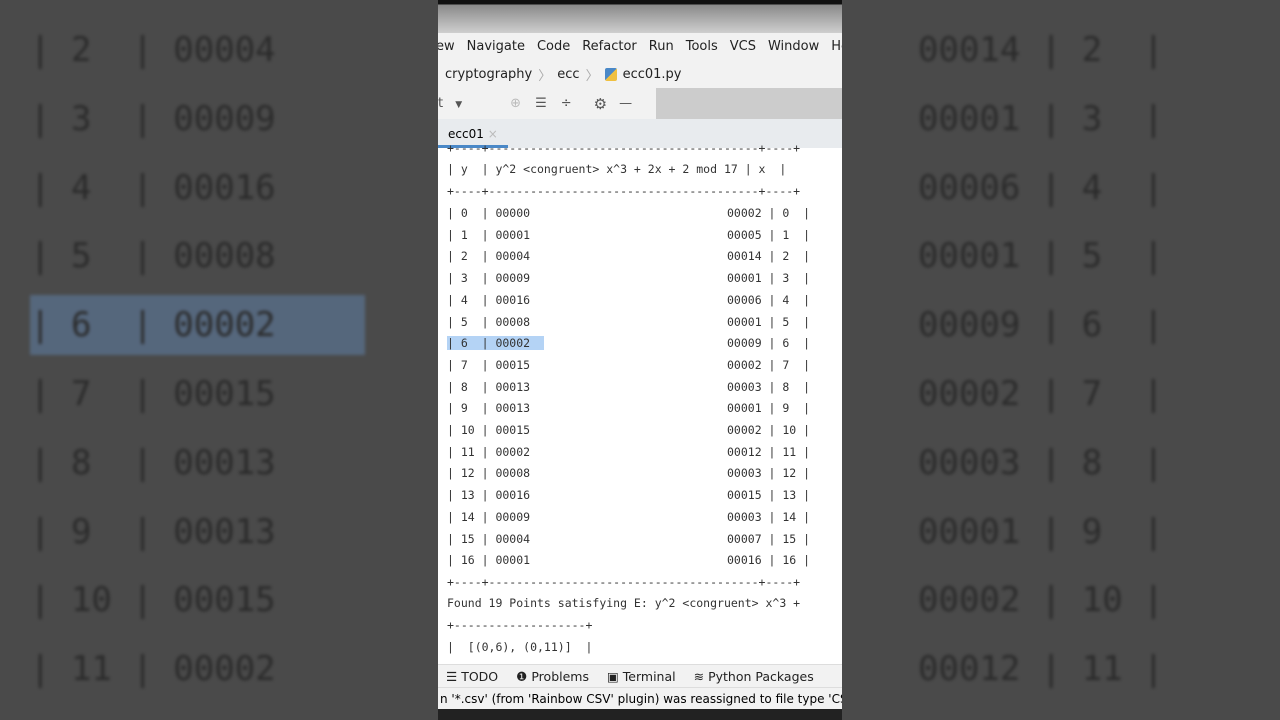  I want to click on crosshair-icon: ⊕, so click(515, 103).